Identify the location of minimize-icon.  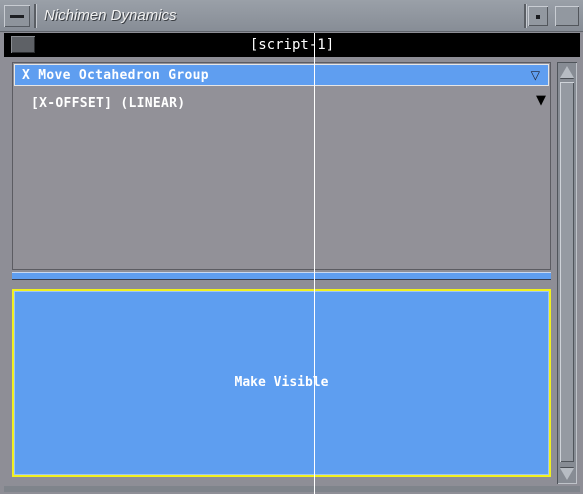
(538, 17).